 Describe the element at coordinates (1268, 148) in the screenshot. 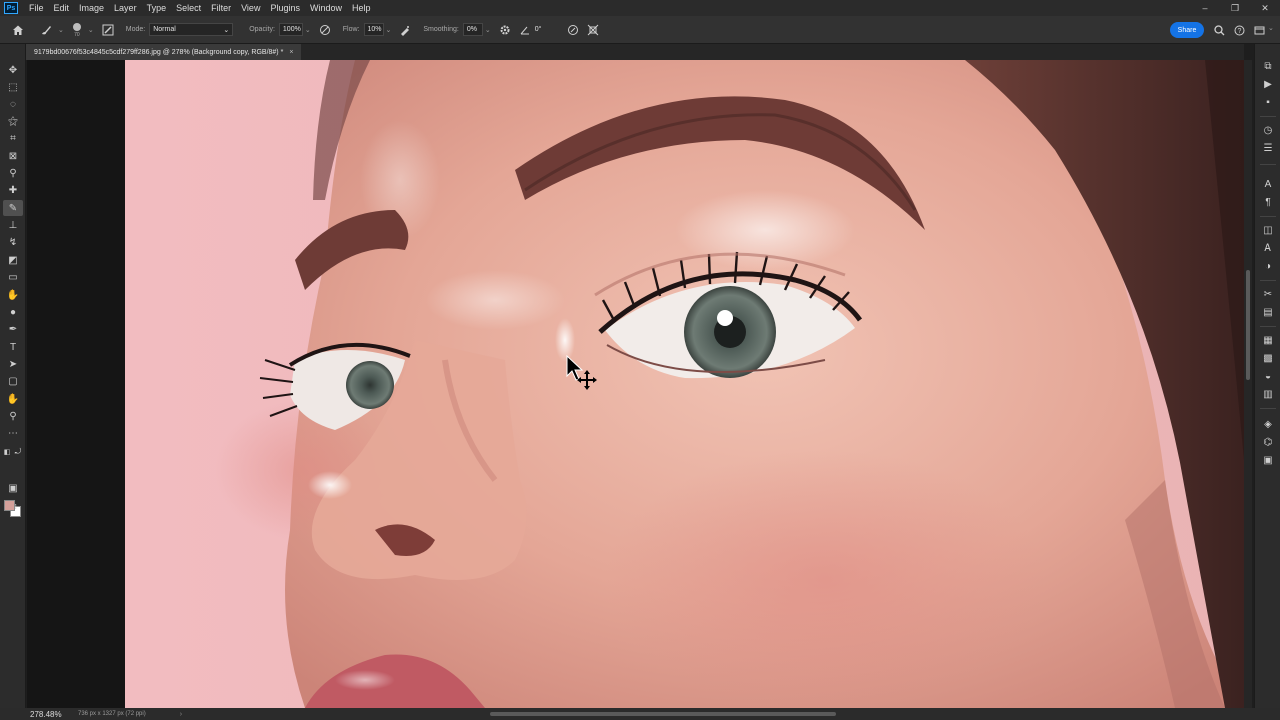

I see `properties-icon: ☰` at that location.